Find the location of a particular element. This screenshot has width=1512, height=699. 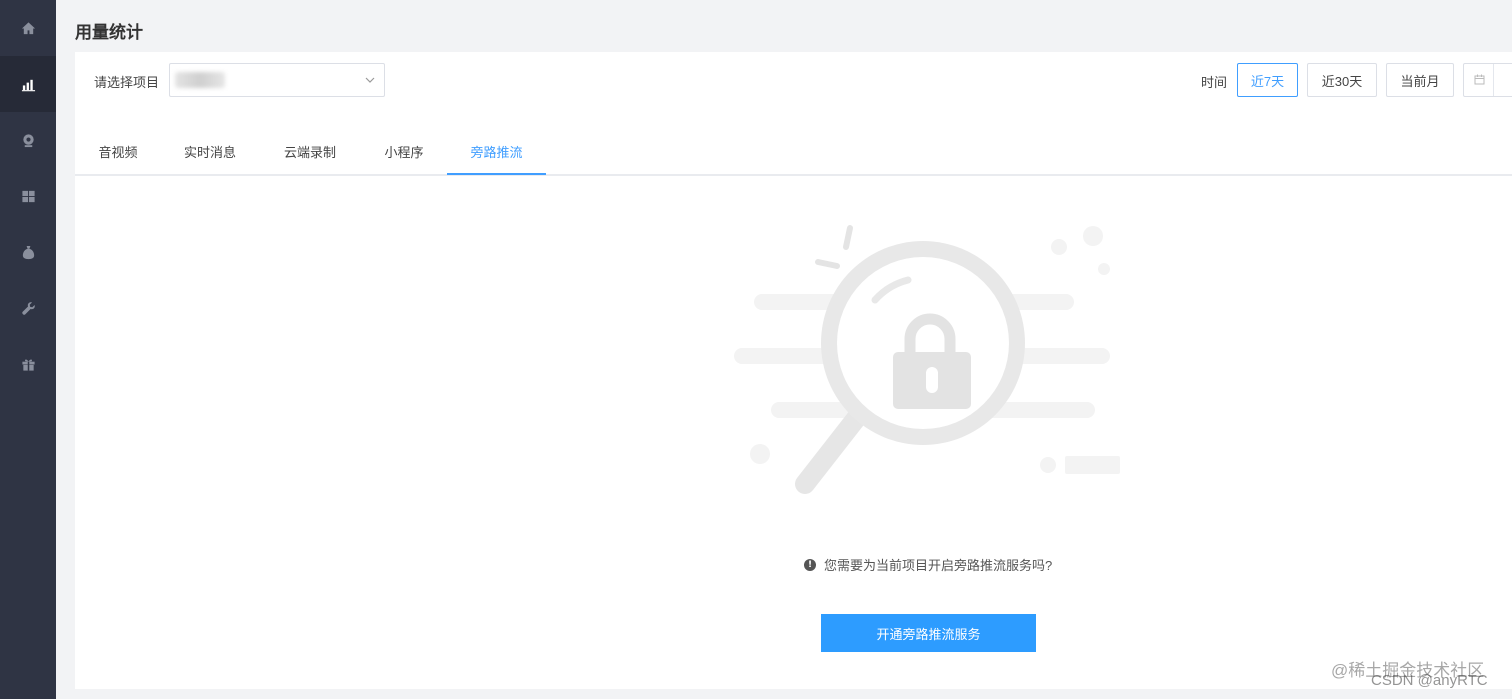

sidebar-item-video is located at coordinates (28, 140).